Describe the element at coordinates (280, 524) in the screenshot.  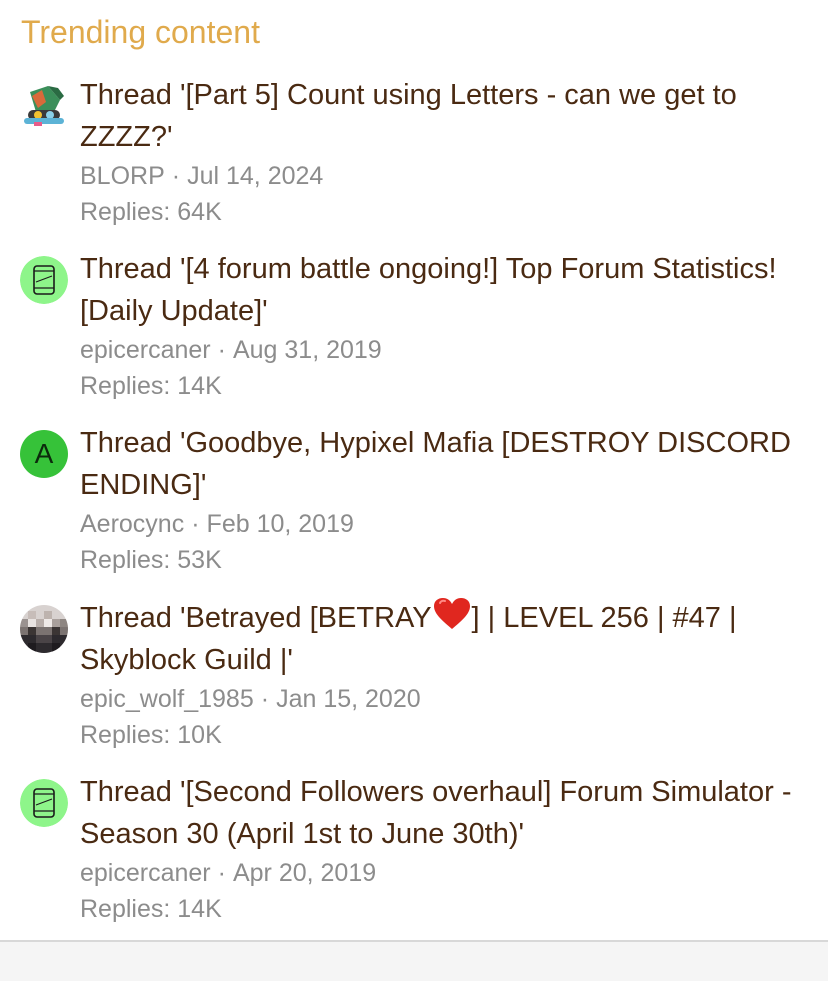
I see `thread-date: Feb 10, 2019` at that location.